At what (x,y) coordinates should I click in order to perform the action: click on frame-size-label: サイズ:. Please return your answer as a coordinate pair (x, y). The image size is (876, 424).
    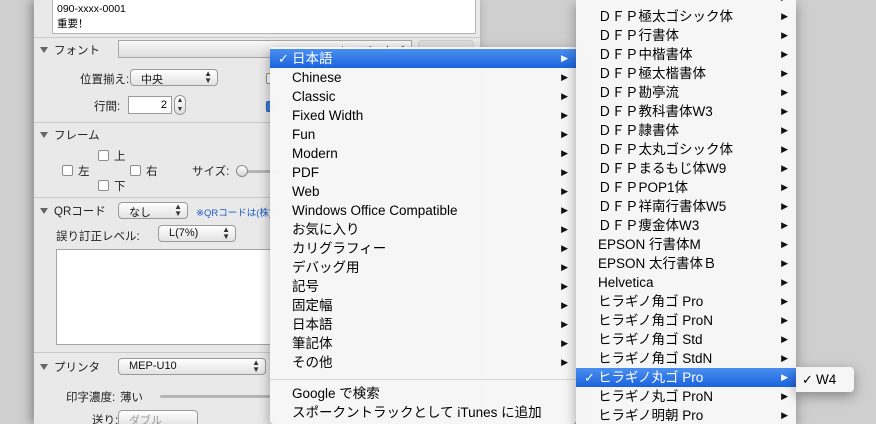
    Looking at the image, I should click on (211, 172).